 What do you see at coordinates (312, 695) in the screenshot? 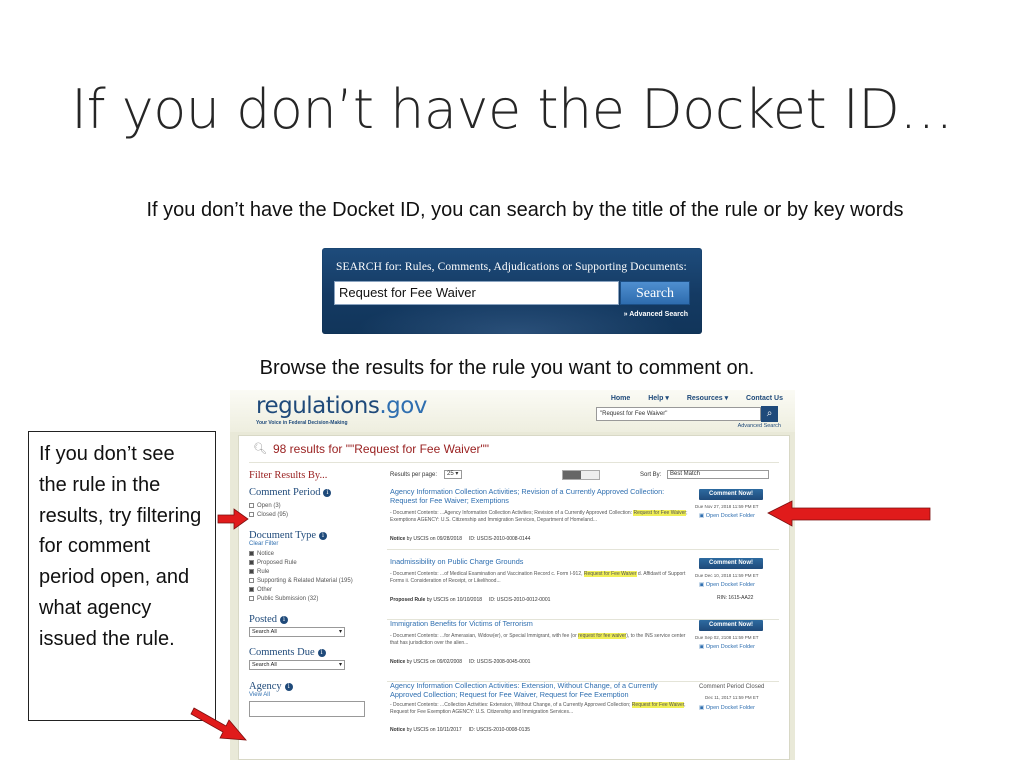
I see `agency-view-all-link: View All` at bounding box center [312, 695].